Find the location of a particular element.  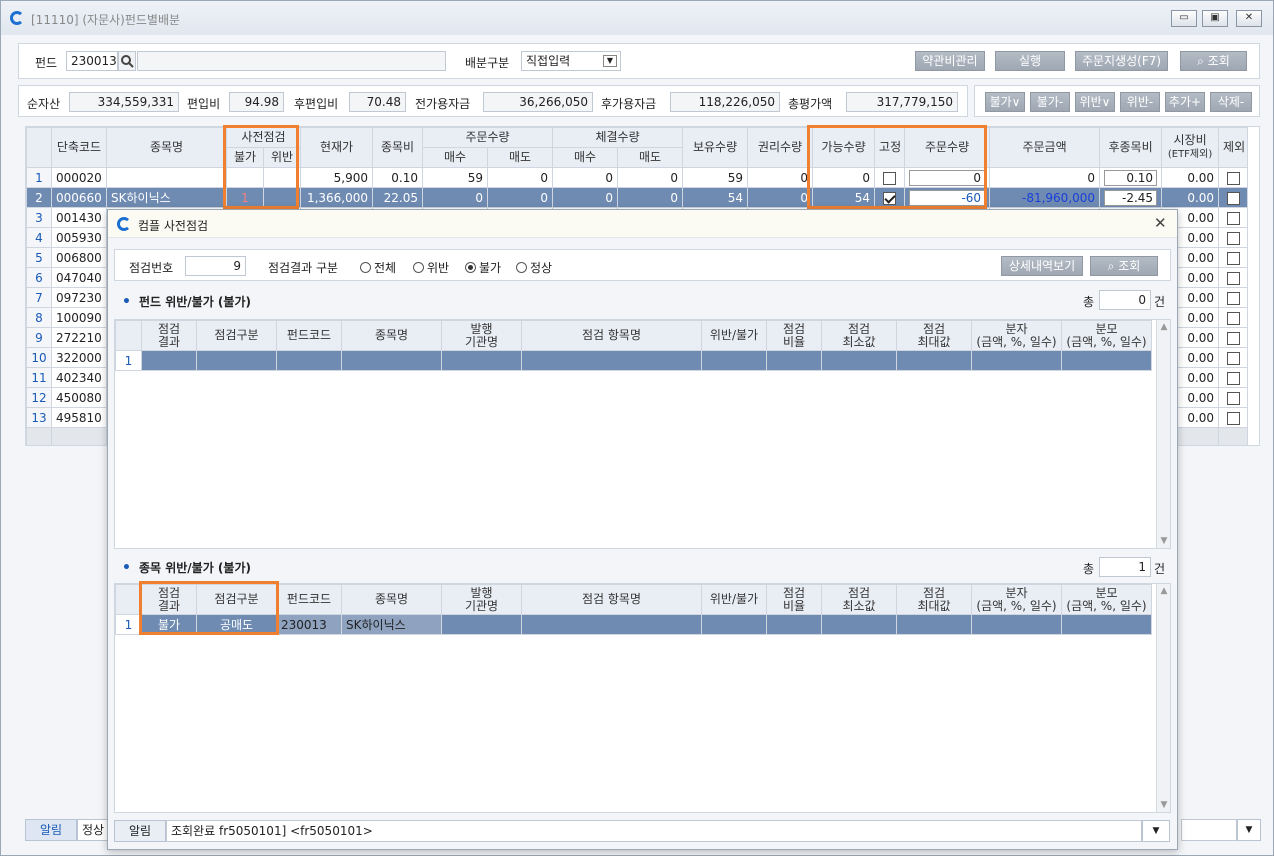

cell-wiban is located at coordinates (282, 177).